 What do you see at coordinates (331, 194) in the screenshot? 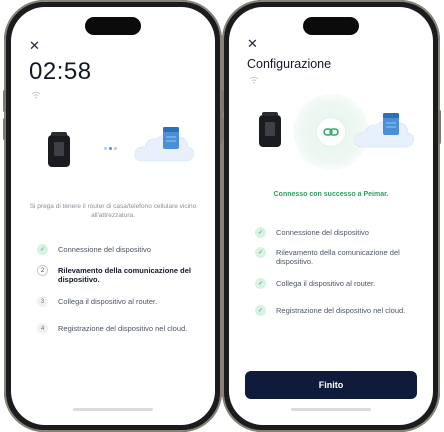
I see `success-message: Connesso con successo a Peimar.` at bounding box center [331, 194].